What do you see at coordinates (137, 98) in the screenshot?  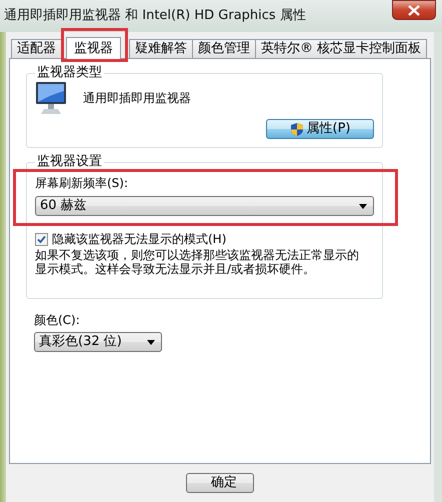 I see `monitor-name: 通用即插即用监视器` at bounding box center [137, 98].